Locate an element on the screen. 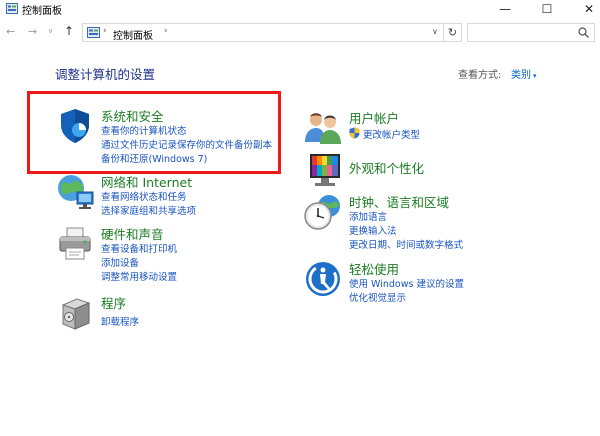  dropdown-arrow-icon: ▾ is located at coordinates (535, 76).